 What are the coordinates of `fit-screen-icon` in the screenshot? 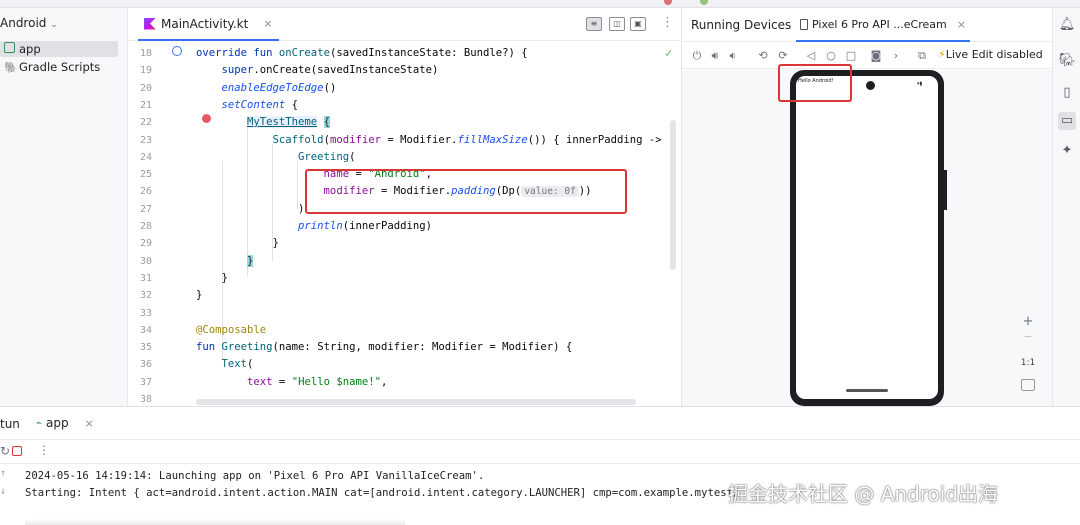 It's located at (1028, 385).